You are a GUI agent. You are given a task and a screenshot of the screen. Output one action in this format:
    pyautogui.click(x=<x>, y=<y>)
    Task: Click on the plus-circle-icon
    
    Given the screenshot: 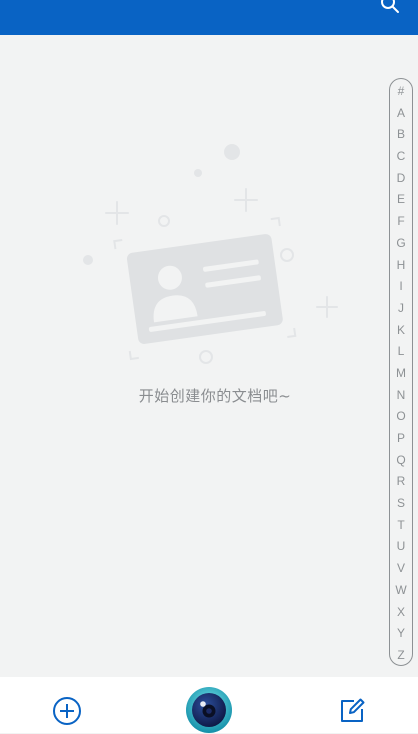 What is the action you would take?
    pyautogui.click(x=67, y=711)
    